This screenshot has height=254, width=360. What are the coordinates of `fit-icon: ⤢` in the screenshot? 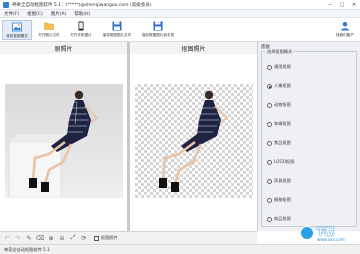 It's located at (73, 238).